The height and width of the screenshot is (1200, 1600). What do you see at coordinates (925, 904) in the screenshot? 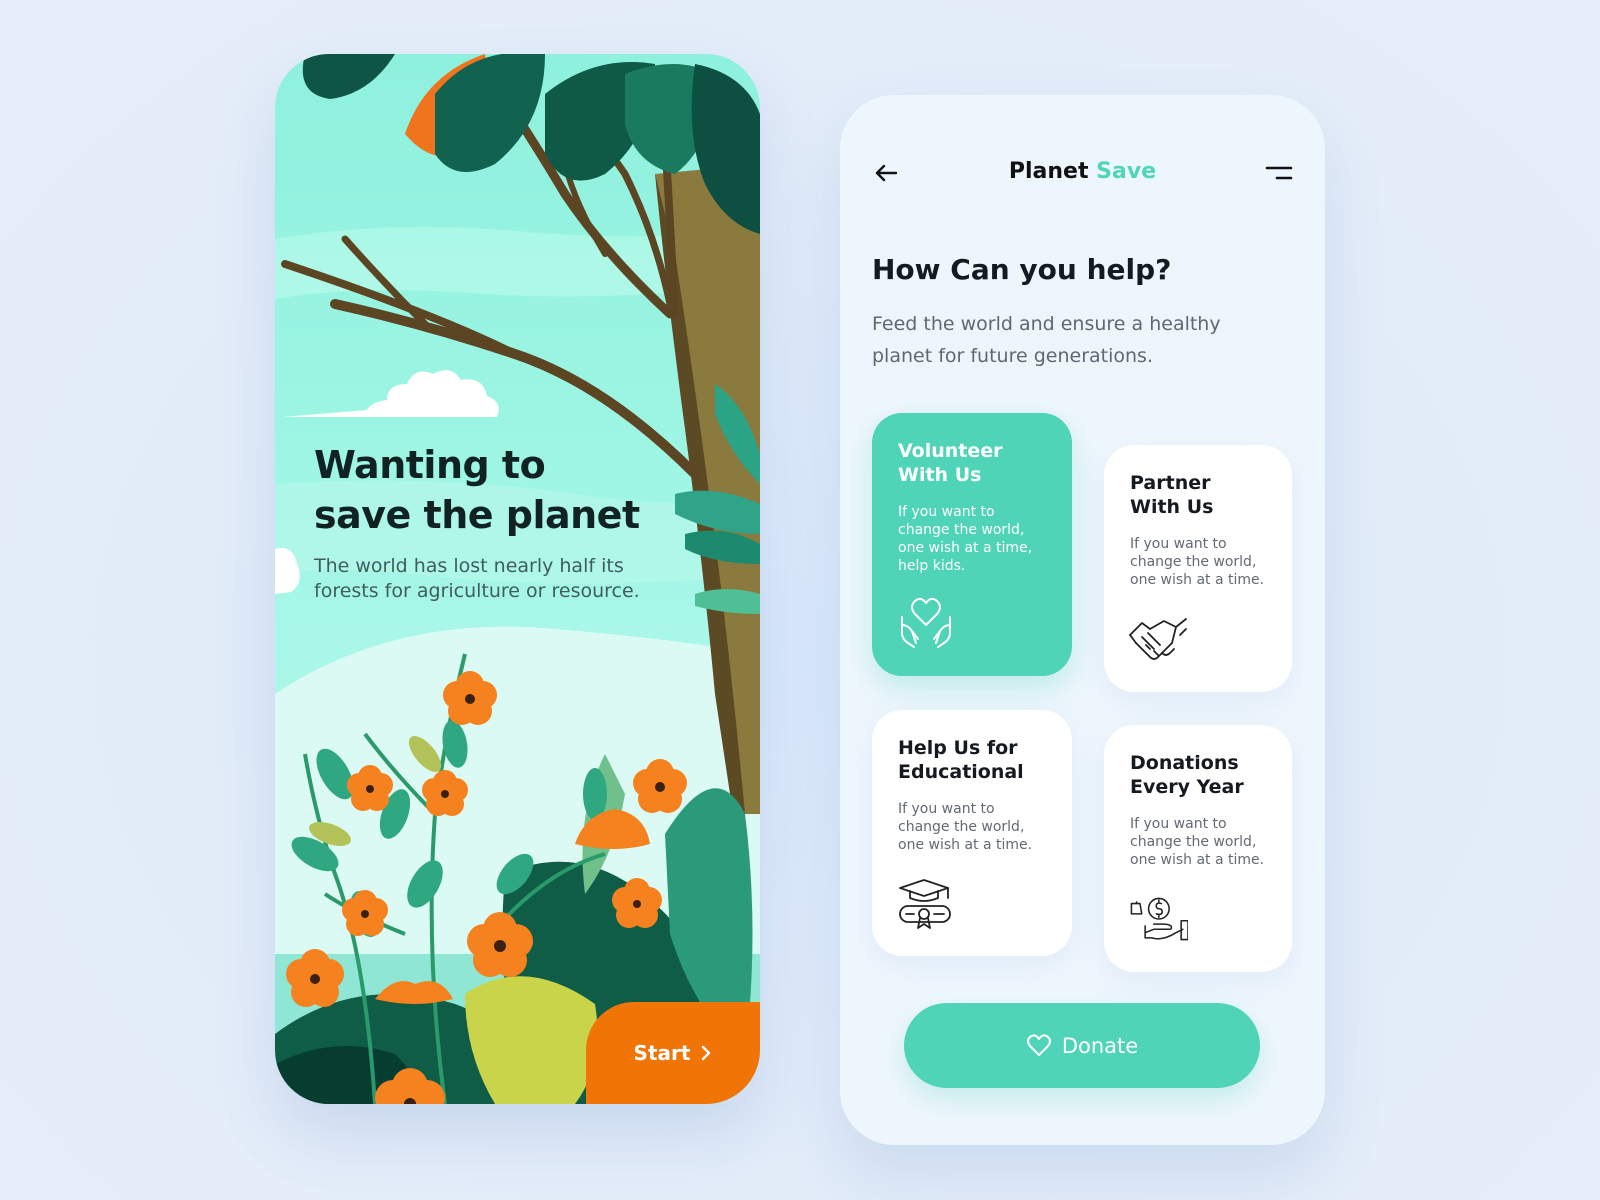
I see `graduation-icon` at bounding box center [925, 904].